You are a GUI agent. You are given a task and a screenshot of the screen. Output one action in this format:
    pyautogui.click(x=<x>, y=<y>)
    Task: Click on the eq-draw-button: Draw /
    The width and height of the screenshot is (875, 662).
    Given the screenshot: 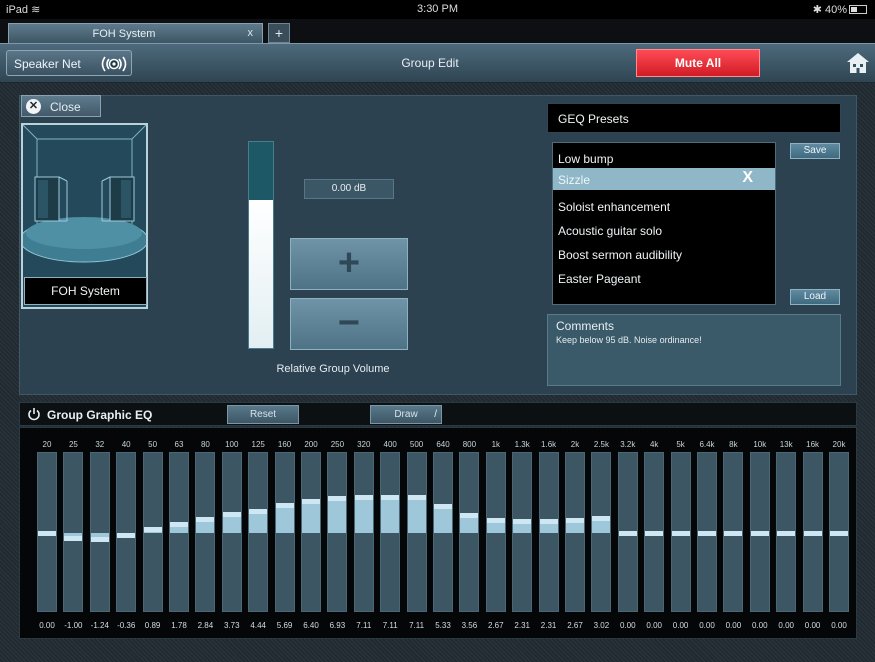 What is the action you would take?
    pyautogui.click(x=406, y=414)
    